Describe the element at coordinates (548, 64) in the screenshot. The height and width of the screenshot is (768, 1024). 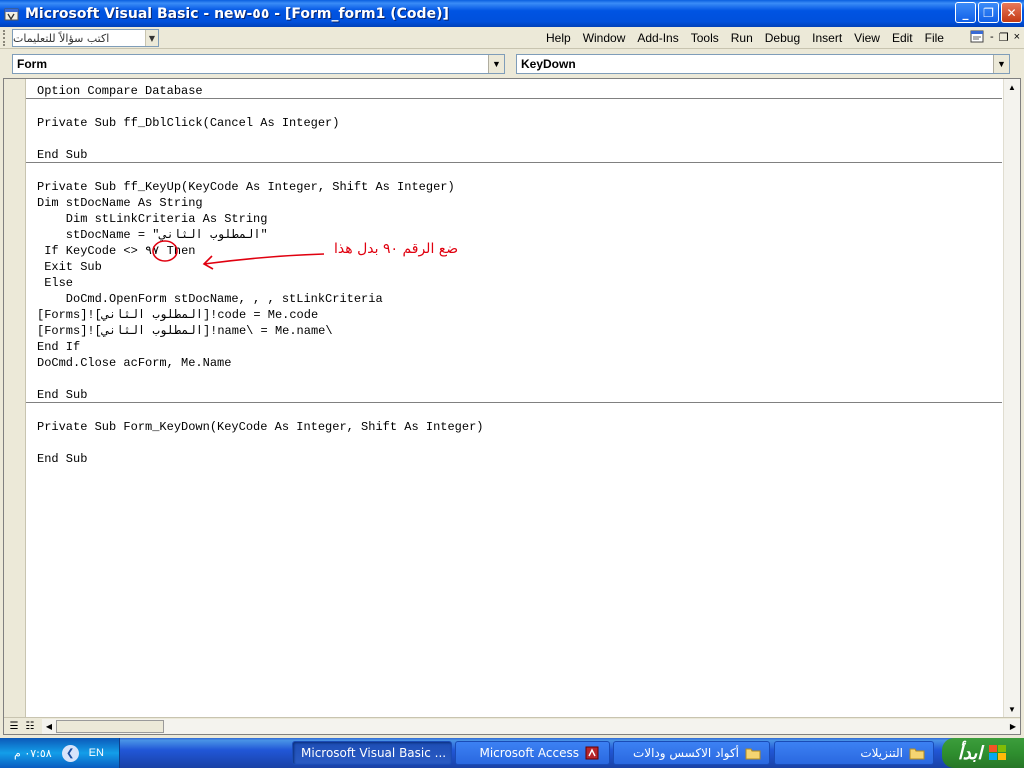
I see `procedure-combo-value: KeyDown` at that location.